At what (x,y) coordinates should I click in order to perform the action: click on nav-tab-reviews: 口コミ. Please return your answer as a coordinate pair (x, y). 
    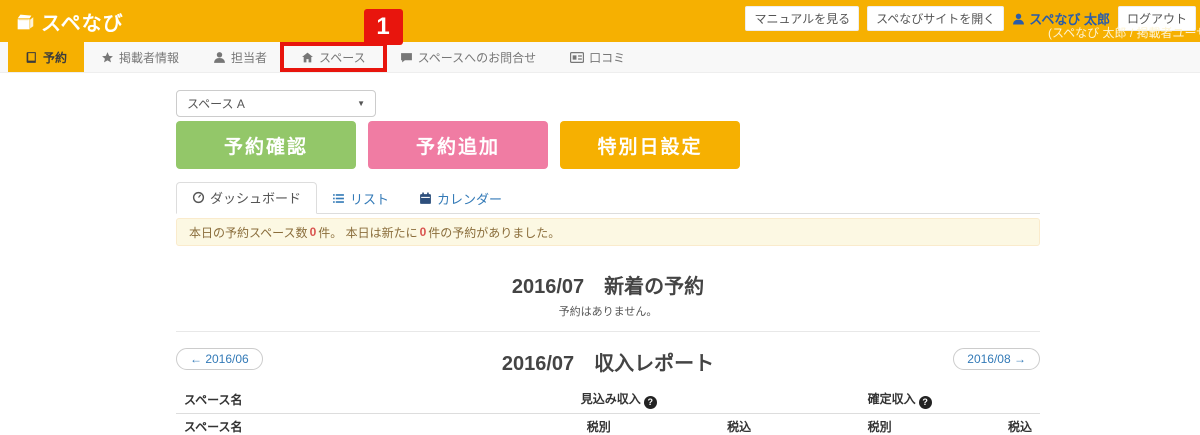
    Looking at the image, I should click on (597, 57).